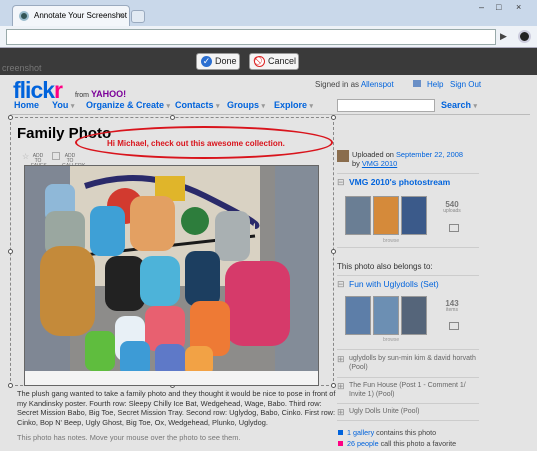 The width and height of the screenshot is (537, 451). I want to click on username-link: Allenspot, so click(377, 84).